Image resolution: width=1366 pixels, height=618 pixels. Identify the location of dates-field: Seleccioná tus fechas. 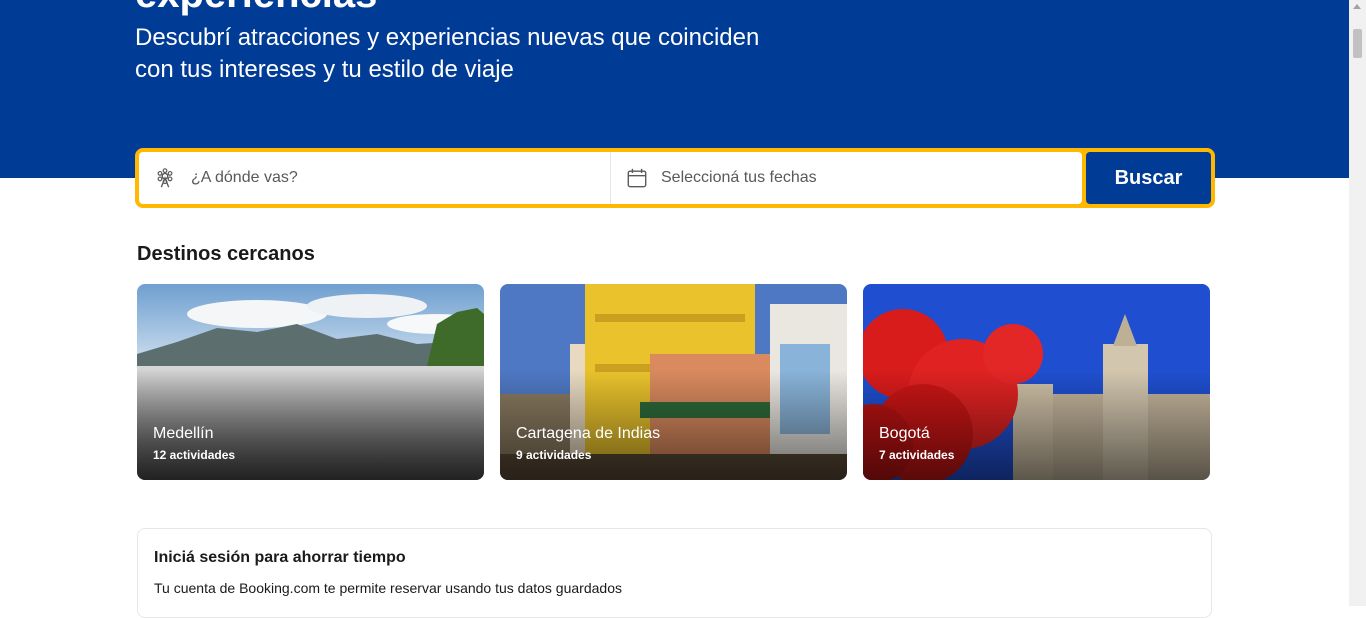
(846, 178).